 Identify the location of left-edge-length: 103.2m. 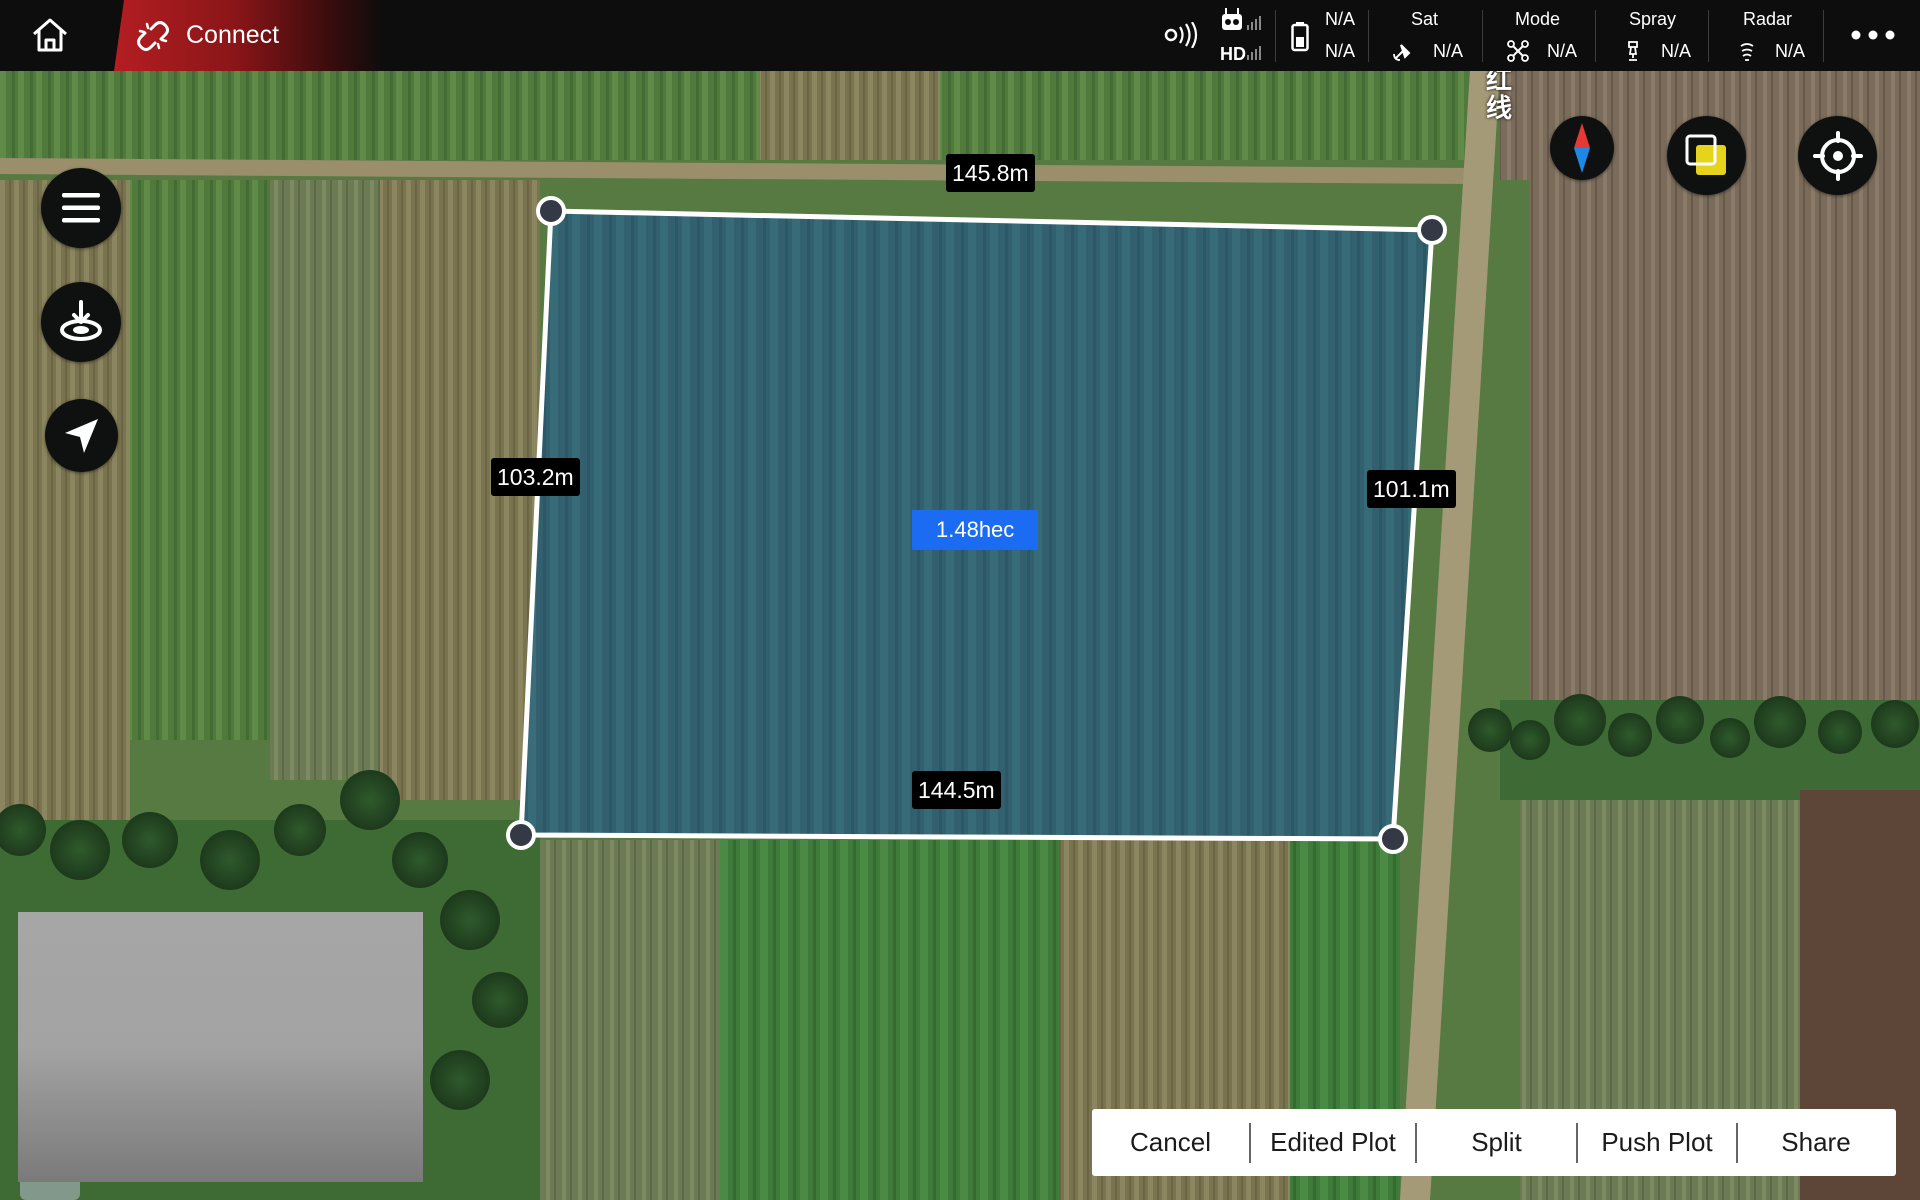
(535, 477).